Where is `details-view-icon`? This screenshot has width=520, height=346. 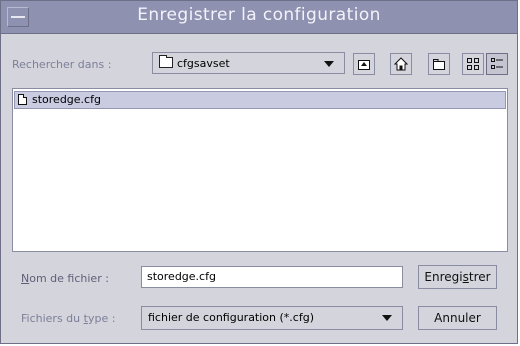
details-view-icon is located at coordinates (497, 63).